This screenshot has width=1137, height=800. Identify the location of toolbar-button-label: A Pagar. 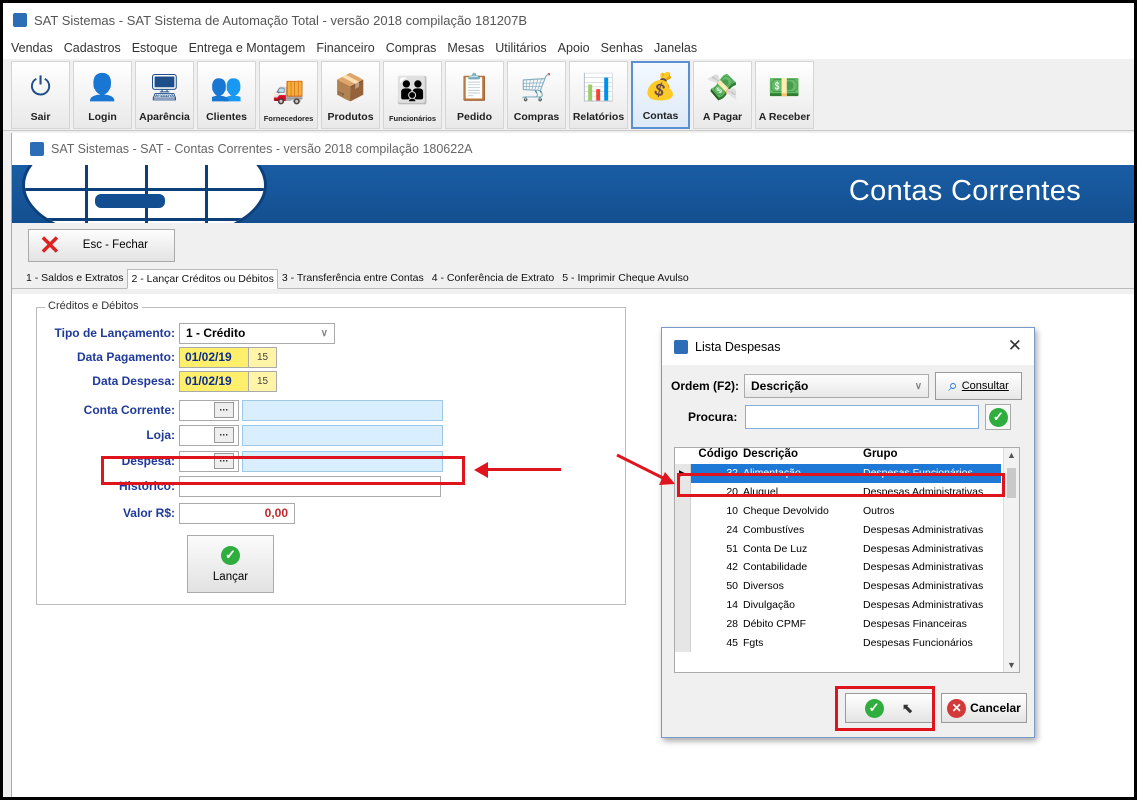
(722, 117).